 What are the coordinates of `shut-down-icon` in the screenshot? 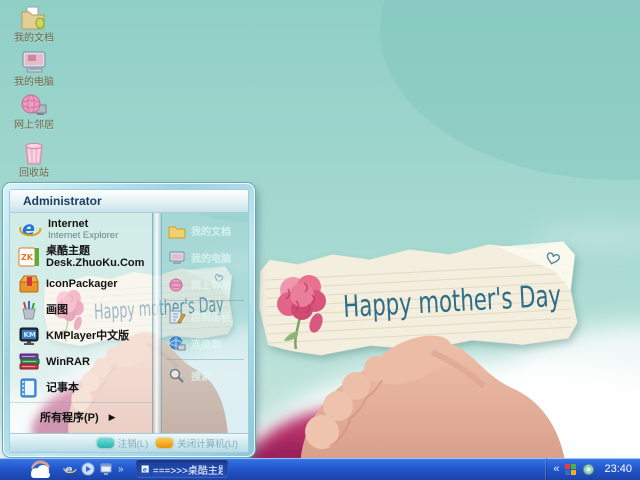 It's located at (165, 443).